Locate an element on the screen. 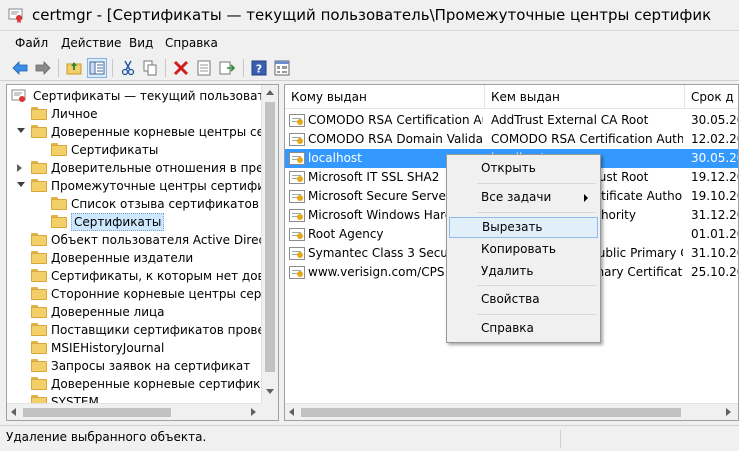  column-issued-to: Кому выдан is located at coordinates (385, 97).